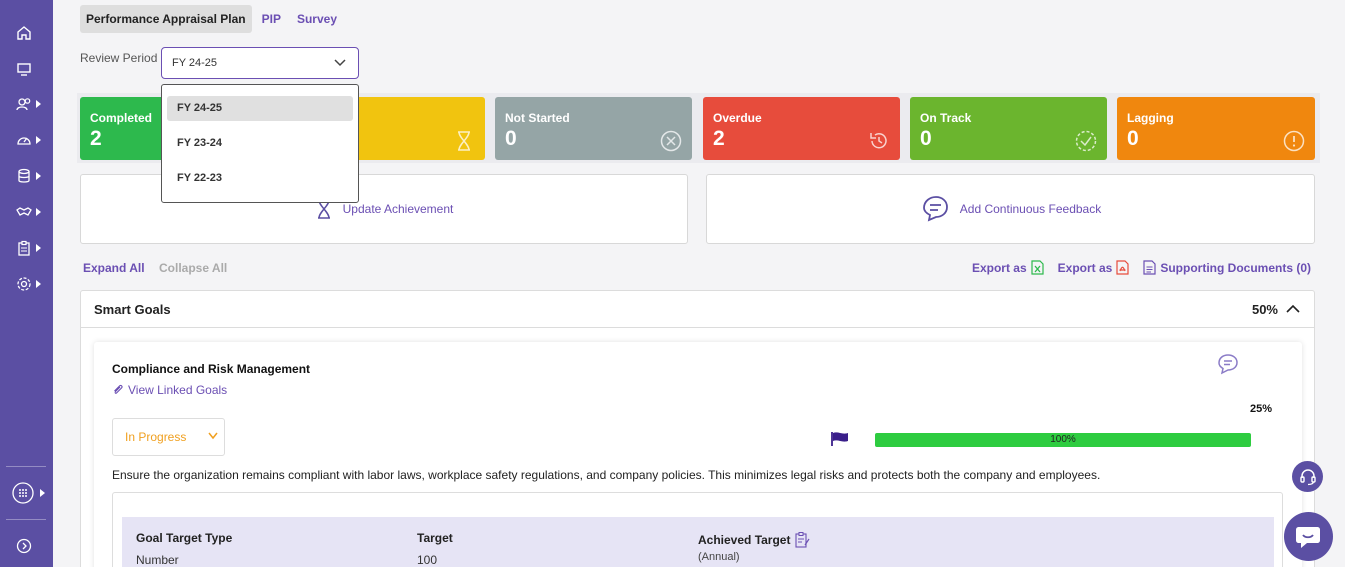 This screenshot has width=1345, height=567. Describe the element at coordinates (184, 538) in the screenshot. I see `column-header-goal-target-type: Goal Target Type` at that location.